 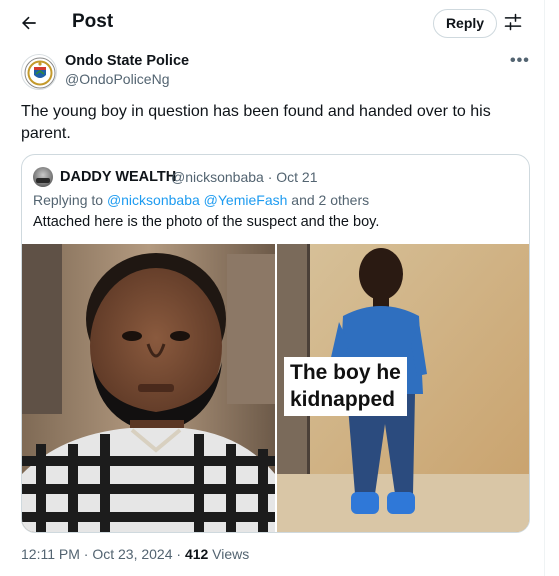 I want to click on replying-prefix: Replying to, so click(x=70, y=200).